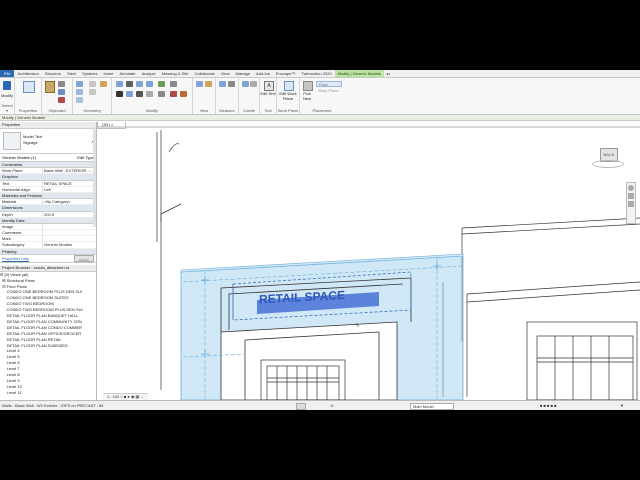 The image size is (640, 480). I want to click on properties-help-link: Properties help, so click(15, 258).